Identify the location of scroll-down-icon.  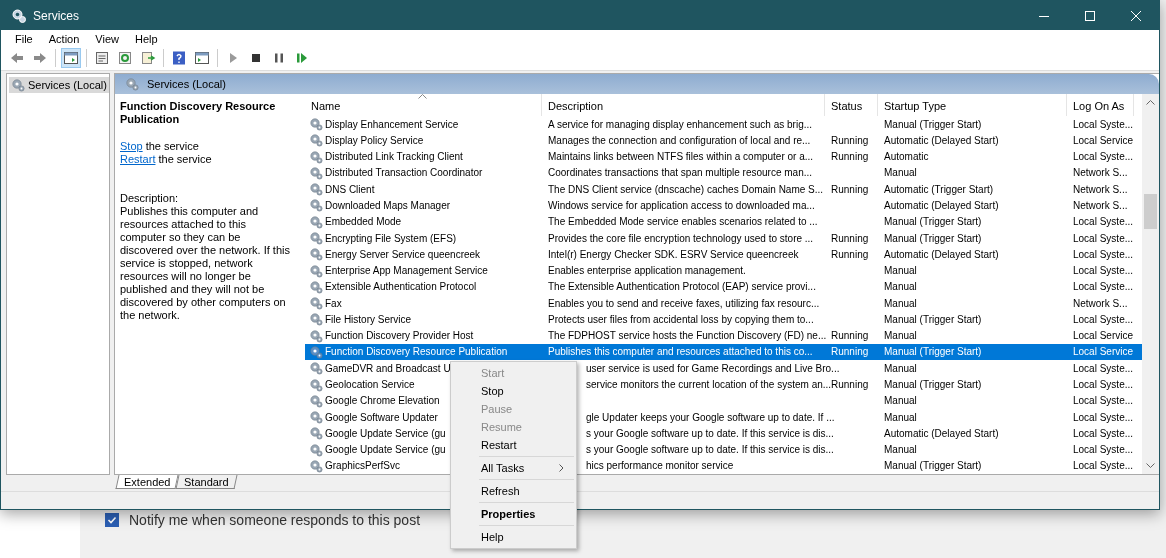
(1150, 465).